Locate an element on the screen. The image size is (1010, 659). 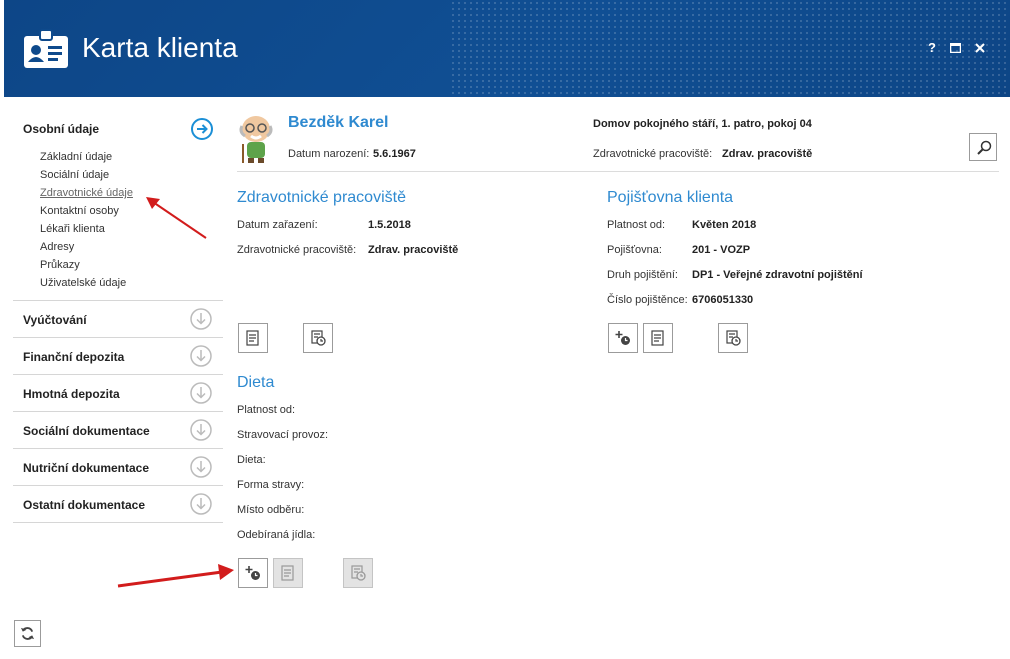
refresh-icon is located at coordinates (27, 633).